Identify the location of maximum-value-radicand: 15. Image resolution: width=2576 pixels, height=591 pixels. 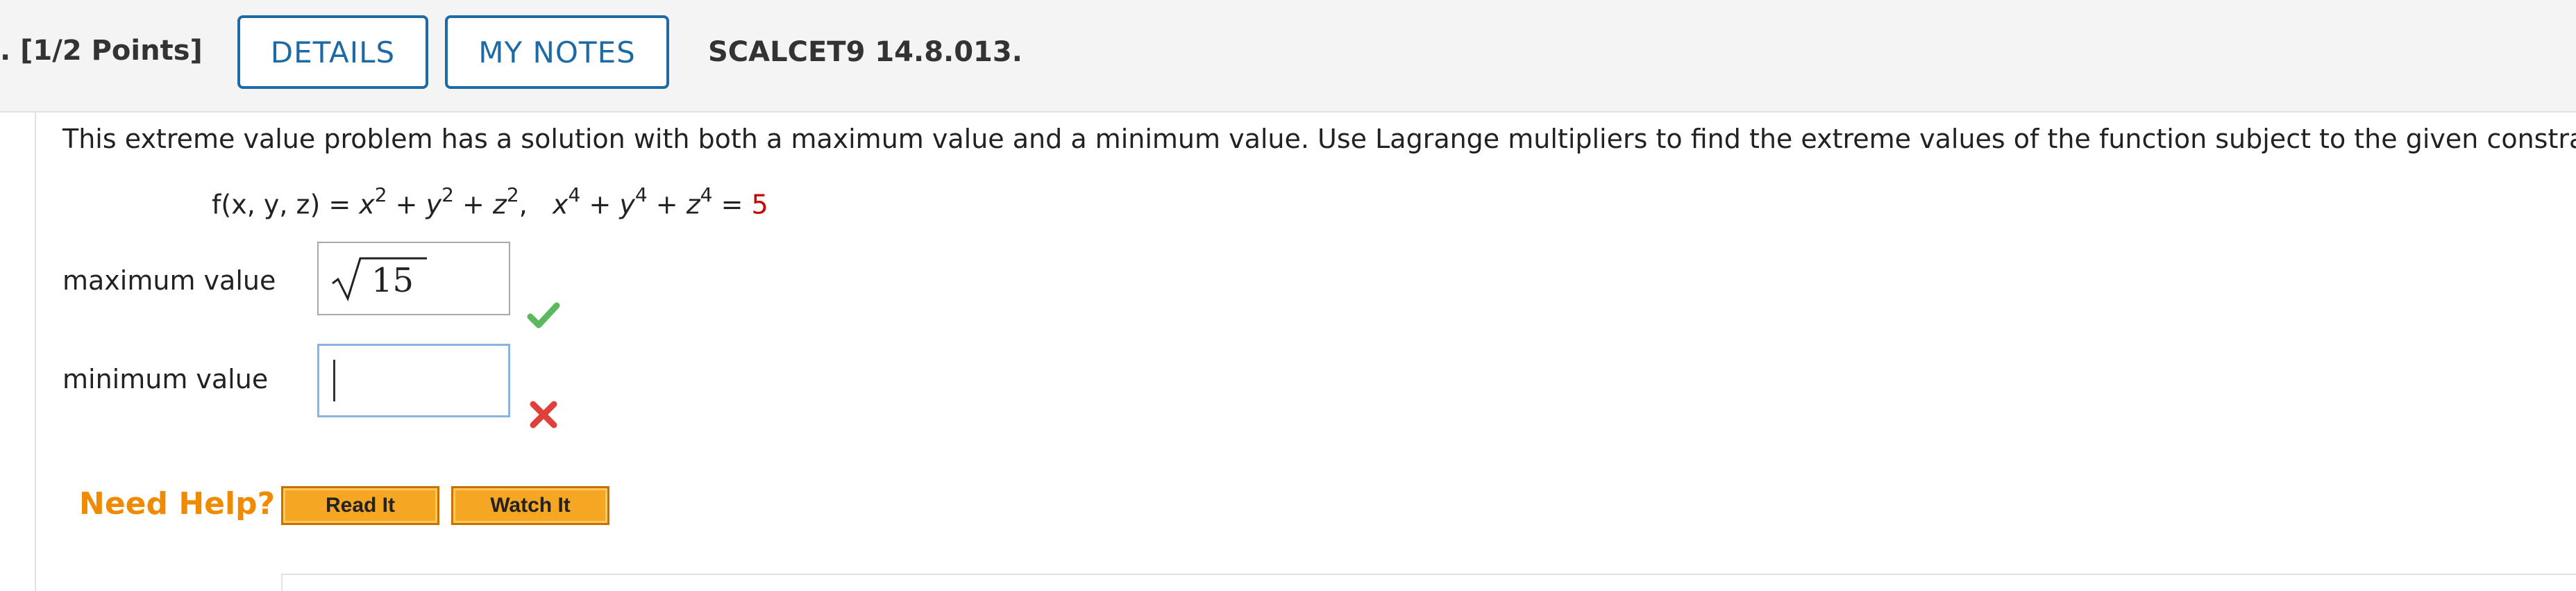
(392, 280).